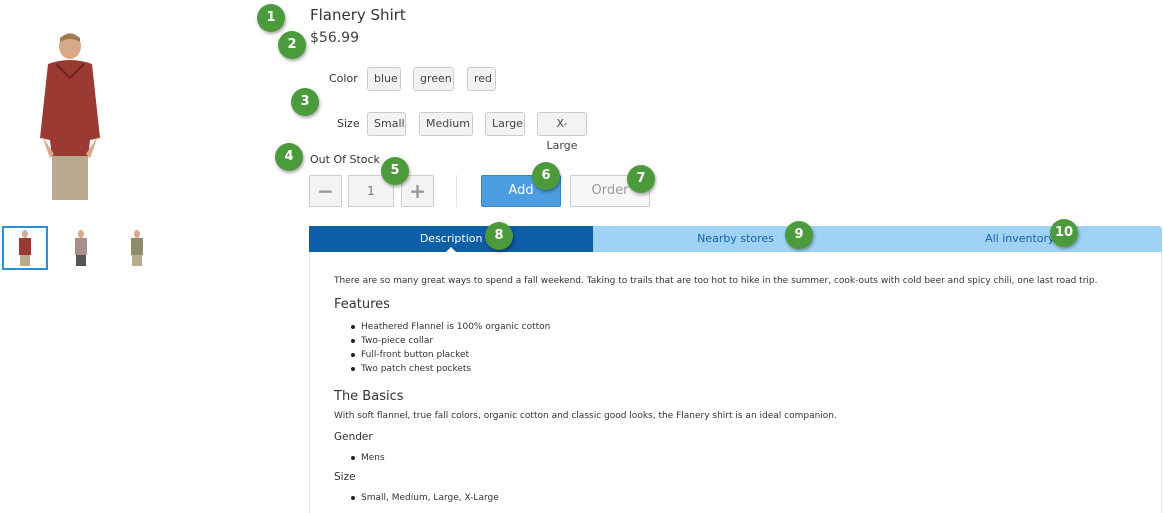 Image resolution: width=1163 pixels, height=513 pixels. What do you see at coordinates (343, 78) in the screenshot?
I see `color-label: Color` at bounding box center [343, 78].